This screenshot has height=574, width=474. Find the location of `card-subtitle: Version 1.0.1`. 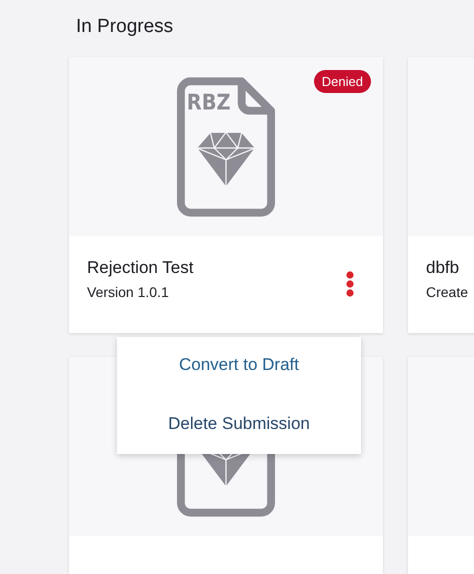

card-subtitle: Version 1.0.1 is located at coordinates (128, 292).